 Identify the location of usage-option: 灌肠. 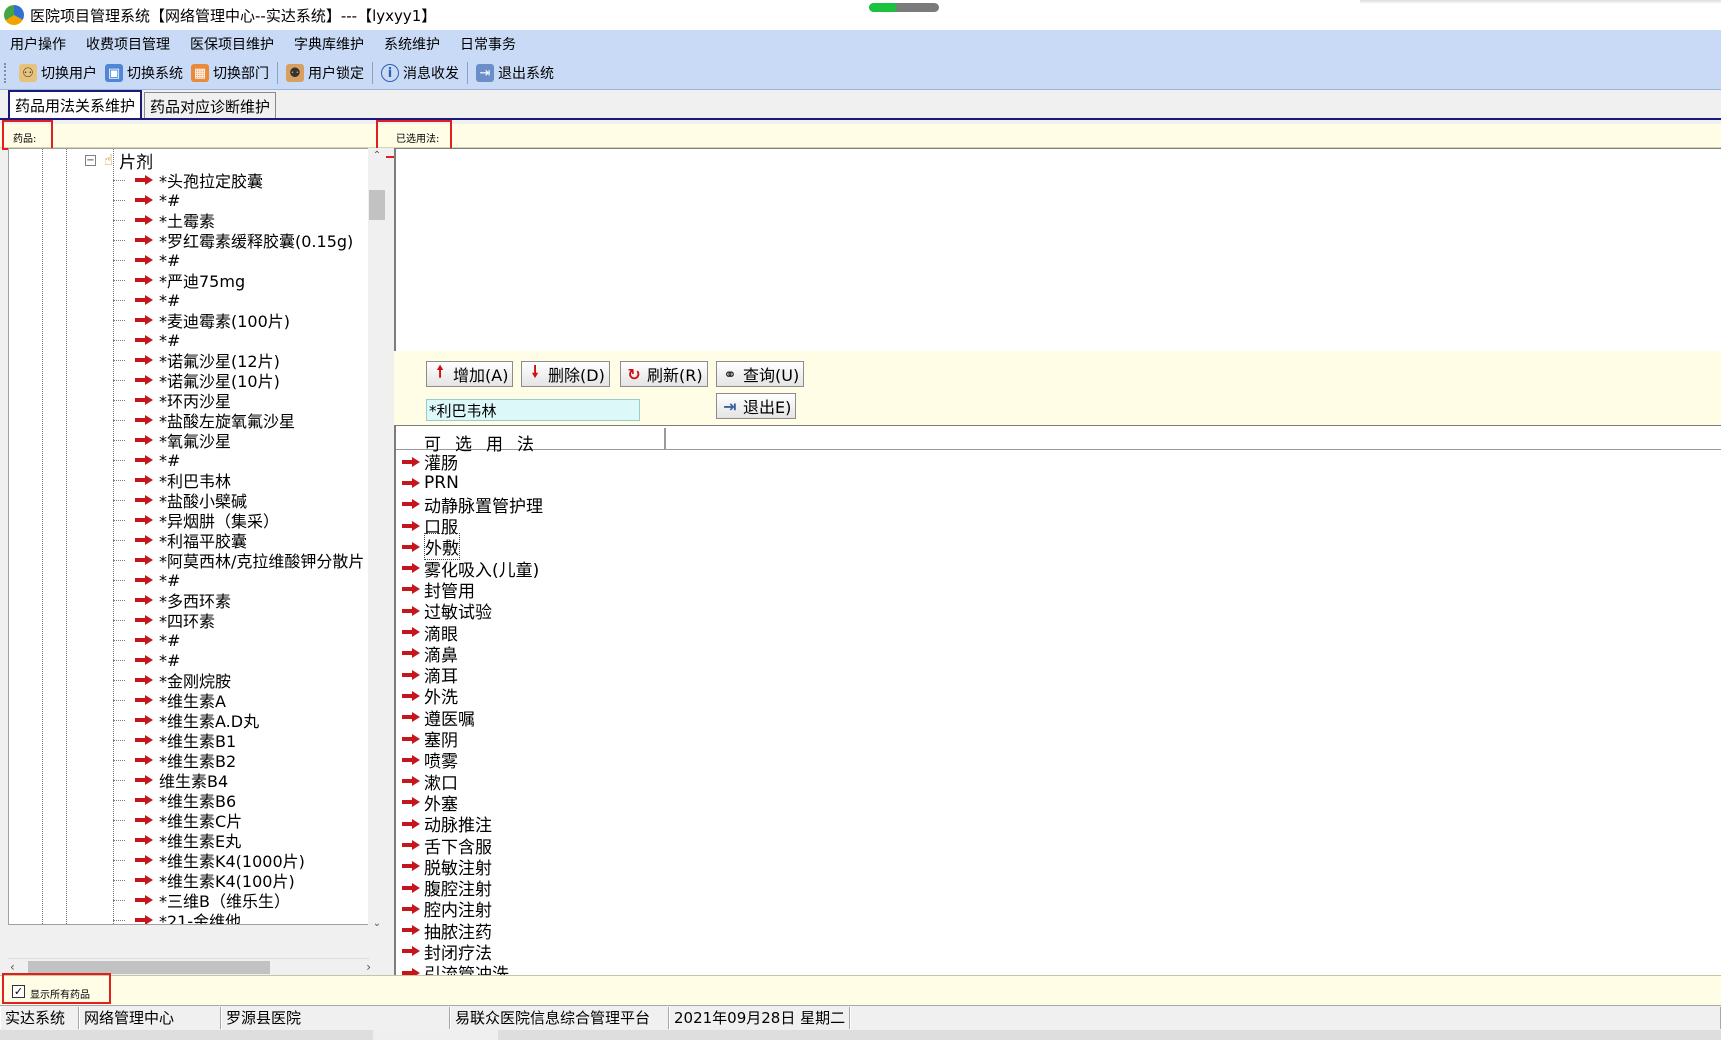
(472, 462).